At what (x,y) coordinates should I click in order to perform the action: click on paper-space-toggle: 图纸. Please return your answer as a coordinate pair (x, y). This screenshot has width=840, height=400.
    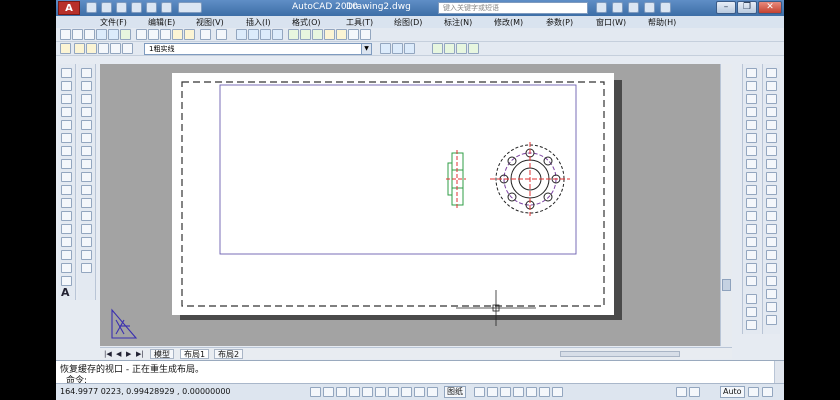
    Looking at the image, I should click on (455, 392).